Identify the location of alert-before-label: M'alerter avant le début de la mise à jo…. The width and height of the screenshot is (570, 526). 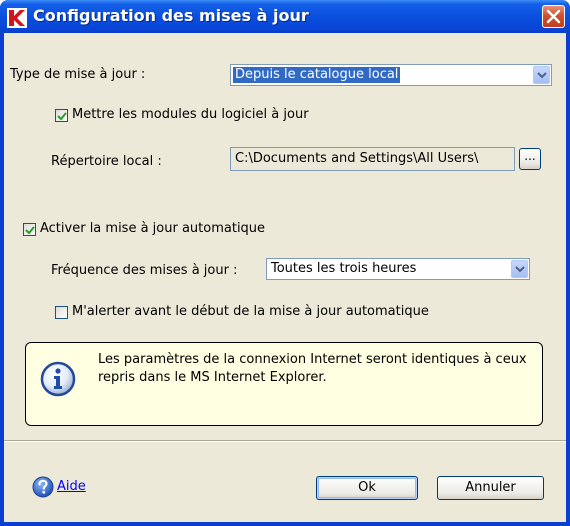
(250, 311).